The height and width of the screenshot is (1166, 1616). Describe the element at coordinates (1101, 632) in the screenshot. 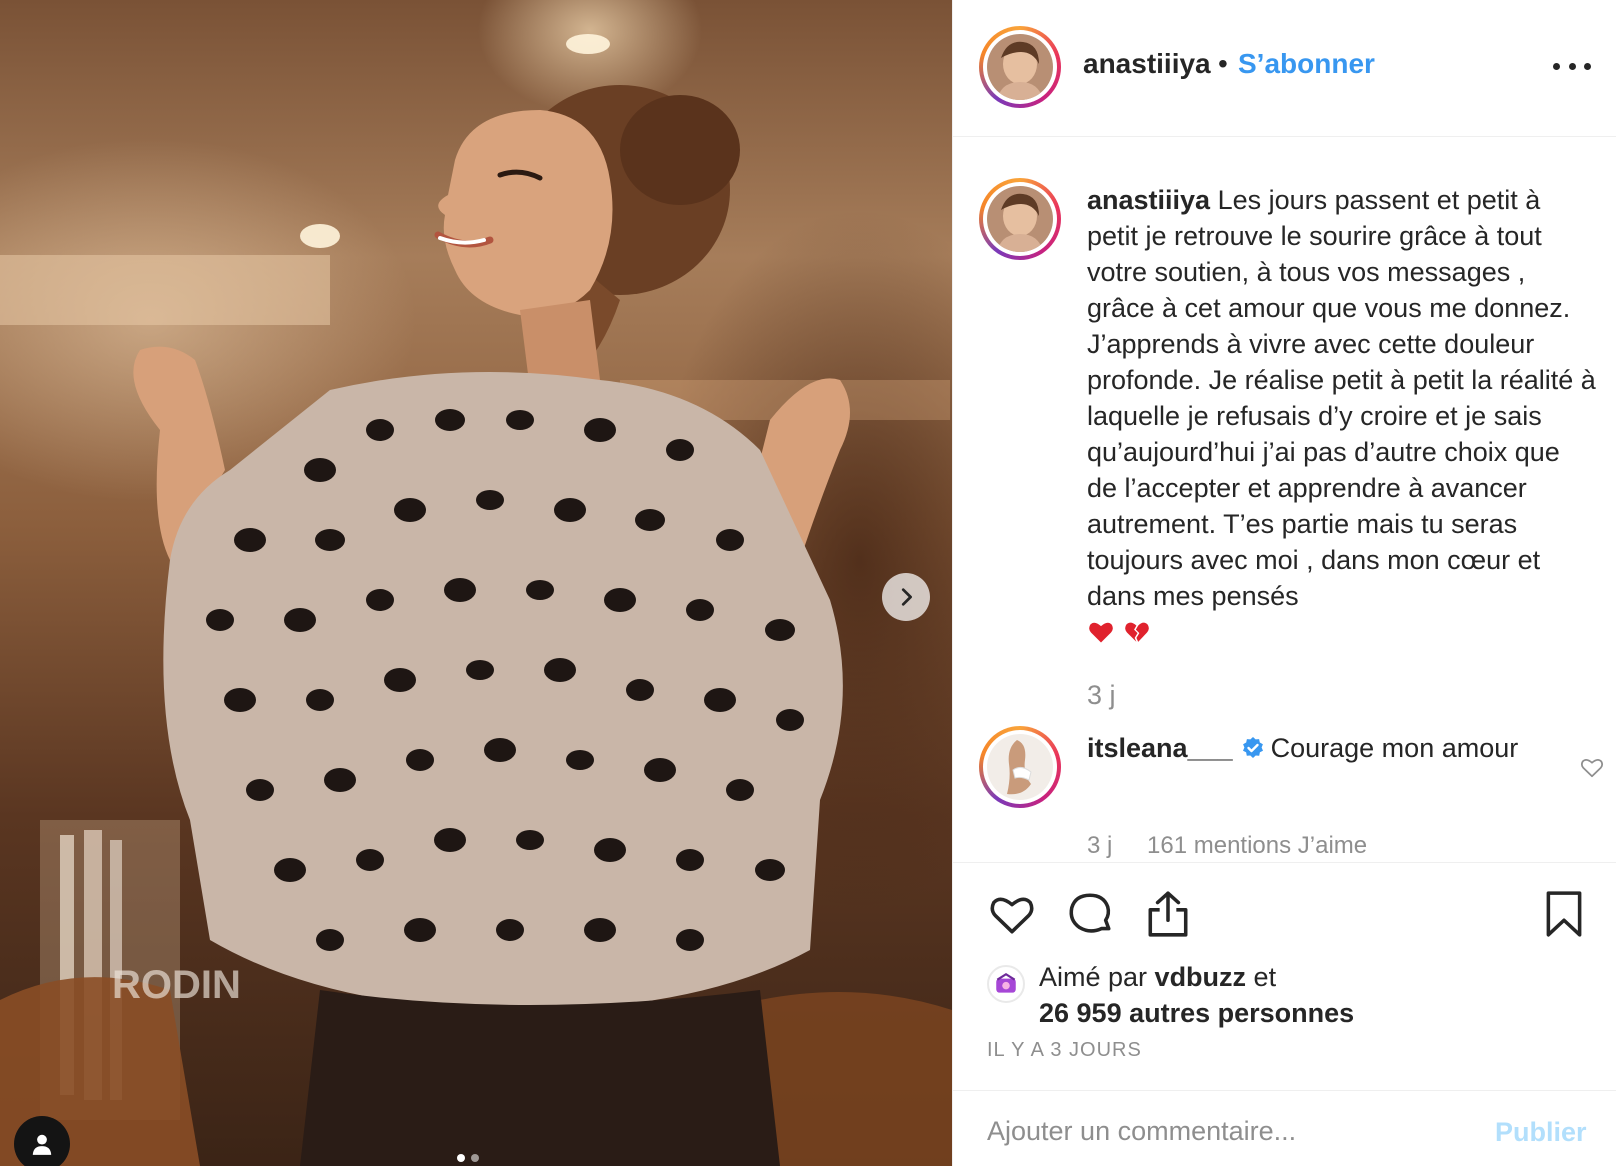

I see `red-heart-icon` at that location.